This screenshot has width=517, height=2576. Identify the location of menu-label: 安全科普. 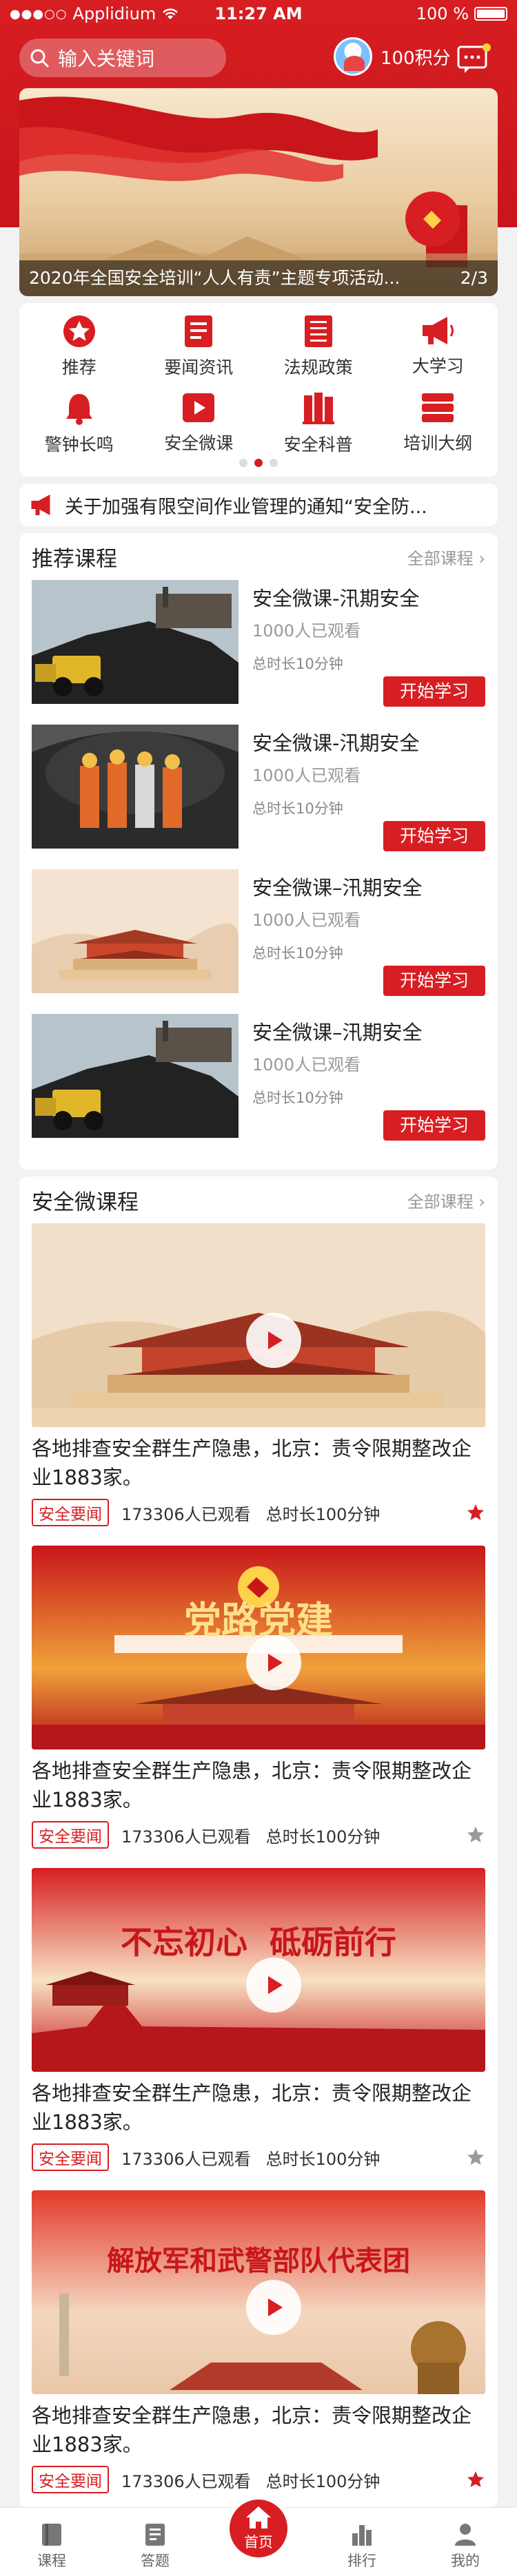
(318, 445).